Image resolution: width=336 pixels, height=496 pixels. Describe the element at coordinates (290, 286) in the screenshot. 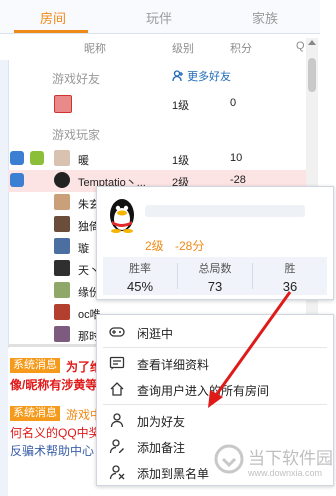

I see `stat-value: 36` at that location.